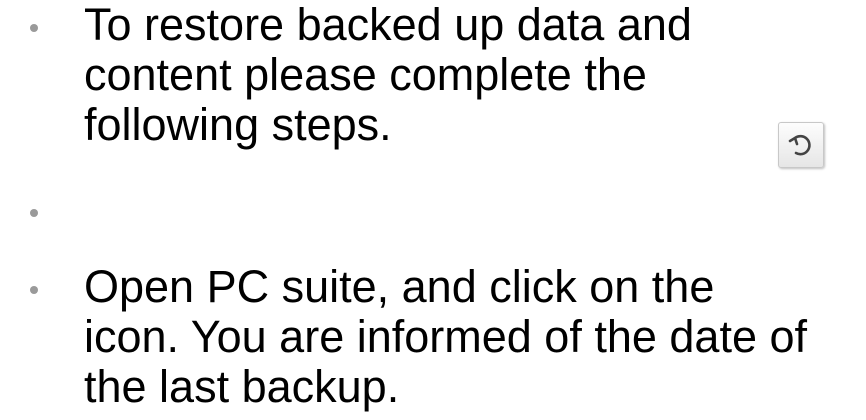 The height and width of the screenshot is (420, 866). I want to click on restore-icon, so click(799, 145).